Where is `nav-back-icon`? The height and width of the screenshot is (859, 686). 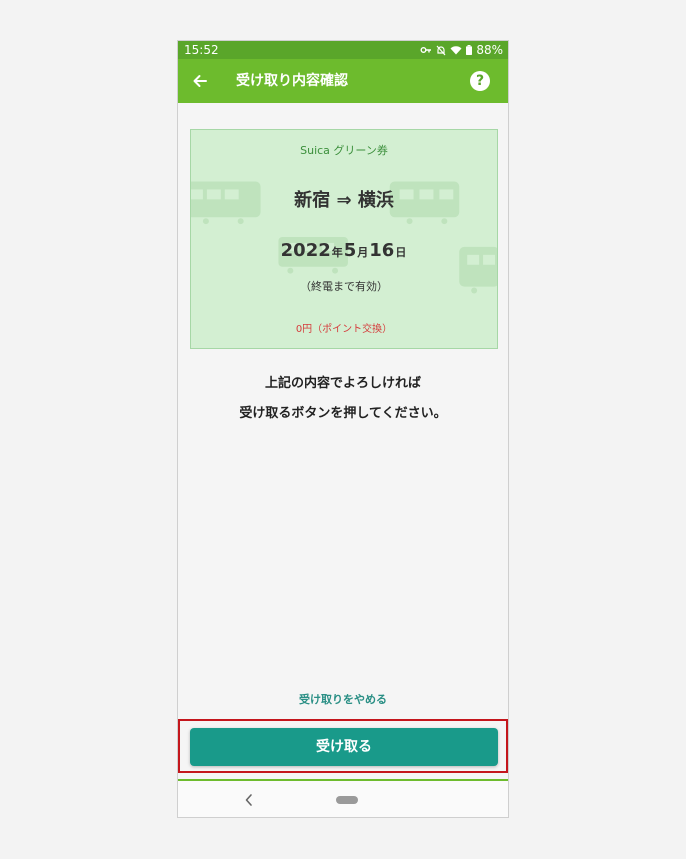 nav-back-icon is located at coordinates (249, 800).